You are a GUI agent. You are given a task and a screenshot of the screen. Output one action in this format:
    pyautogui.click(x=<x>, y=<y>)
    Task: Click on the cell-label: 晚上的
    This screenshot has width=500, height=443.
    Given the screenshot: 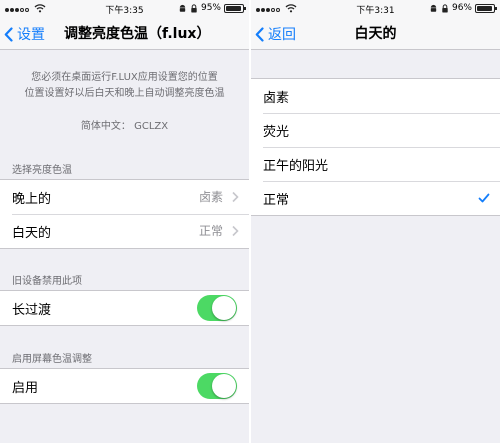 What is the action you would take?
    pyautogui.click(x=32, y=199)
    